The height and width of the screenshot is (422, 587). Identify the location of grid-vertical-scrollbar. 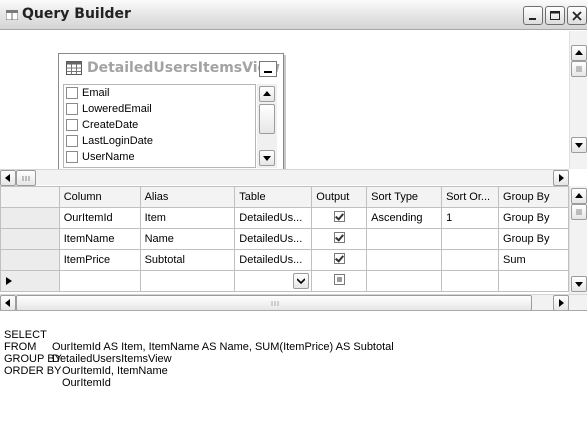
(578, 240).